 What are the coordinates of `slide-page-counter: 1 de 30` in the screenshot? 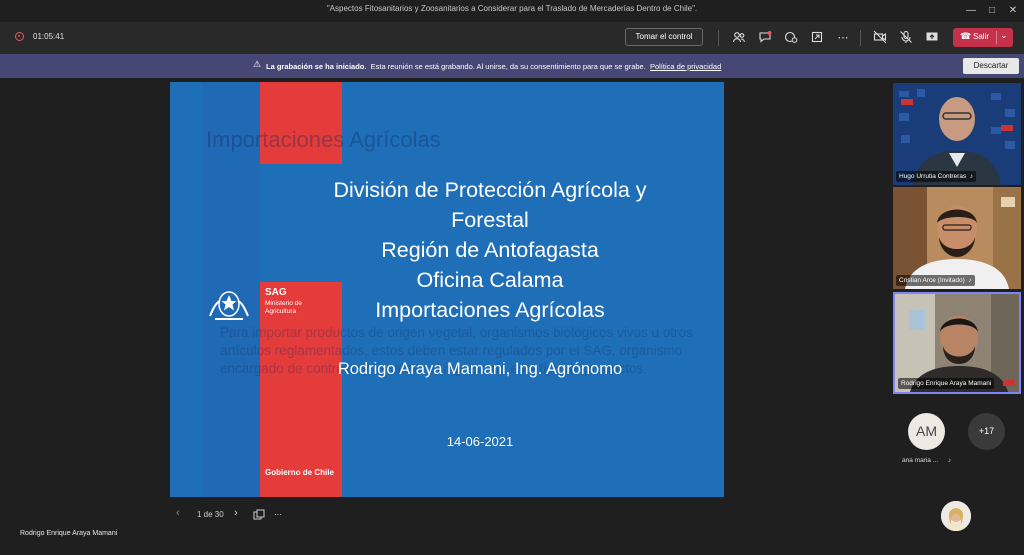 It's located at (210, 514).